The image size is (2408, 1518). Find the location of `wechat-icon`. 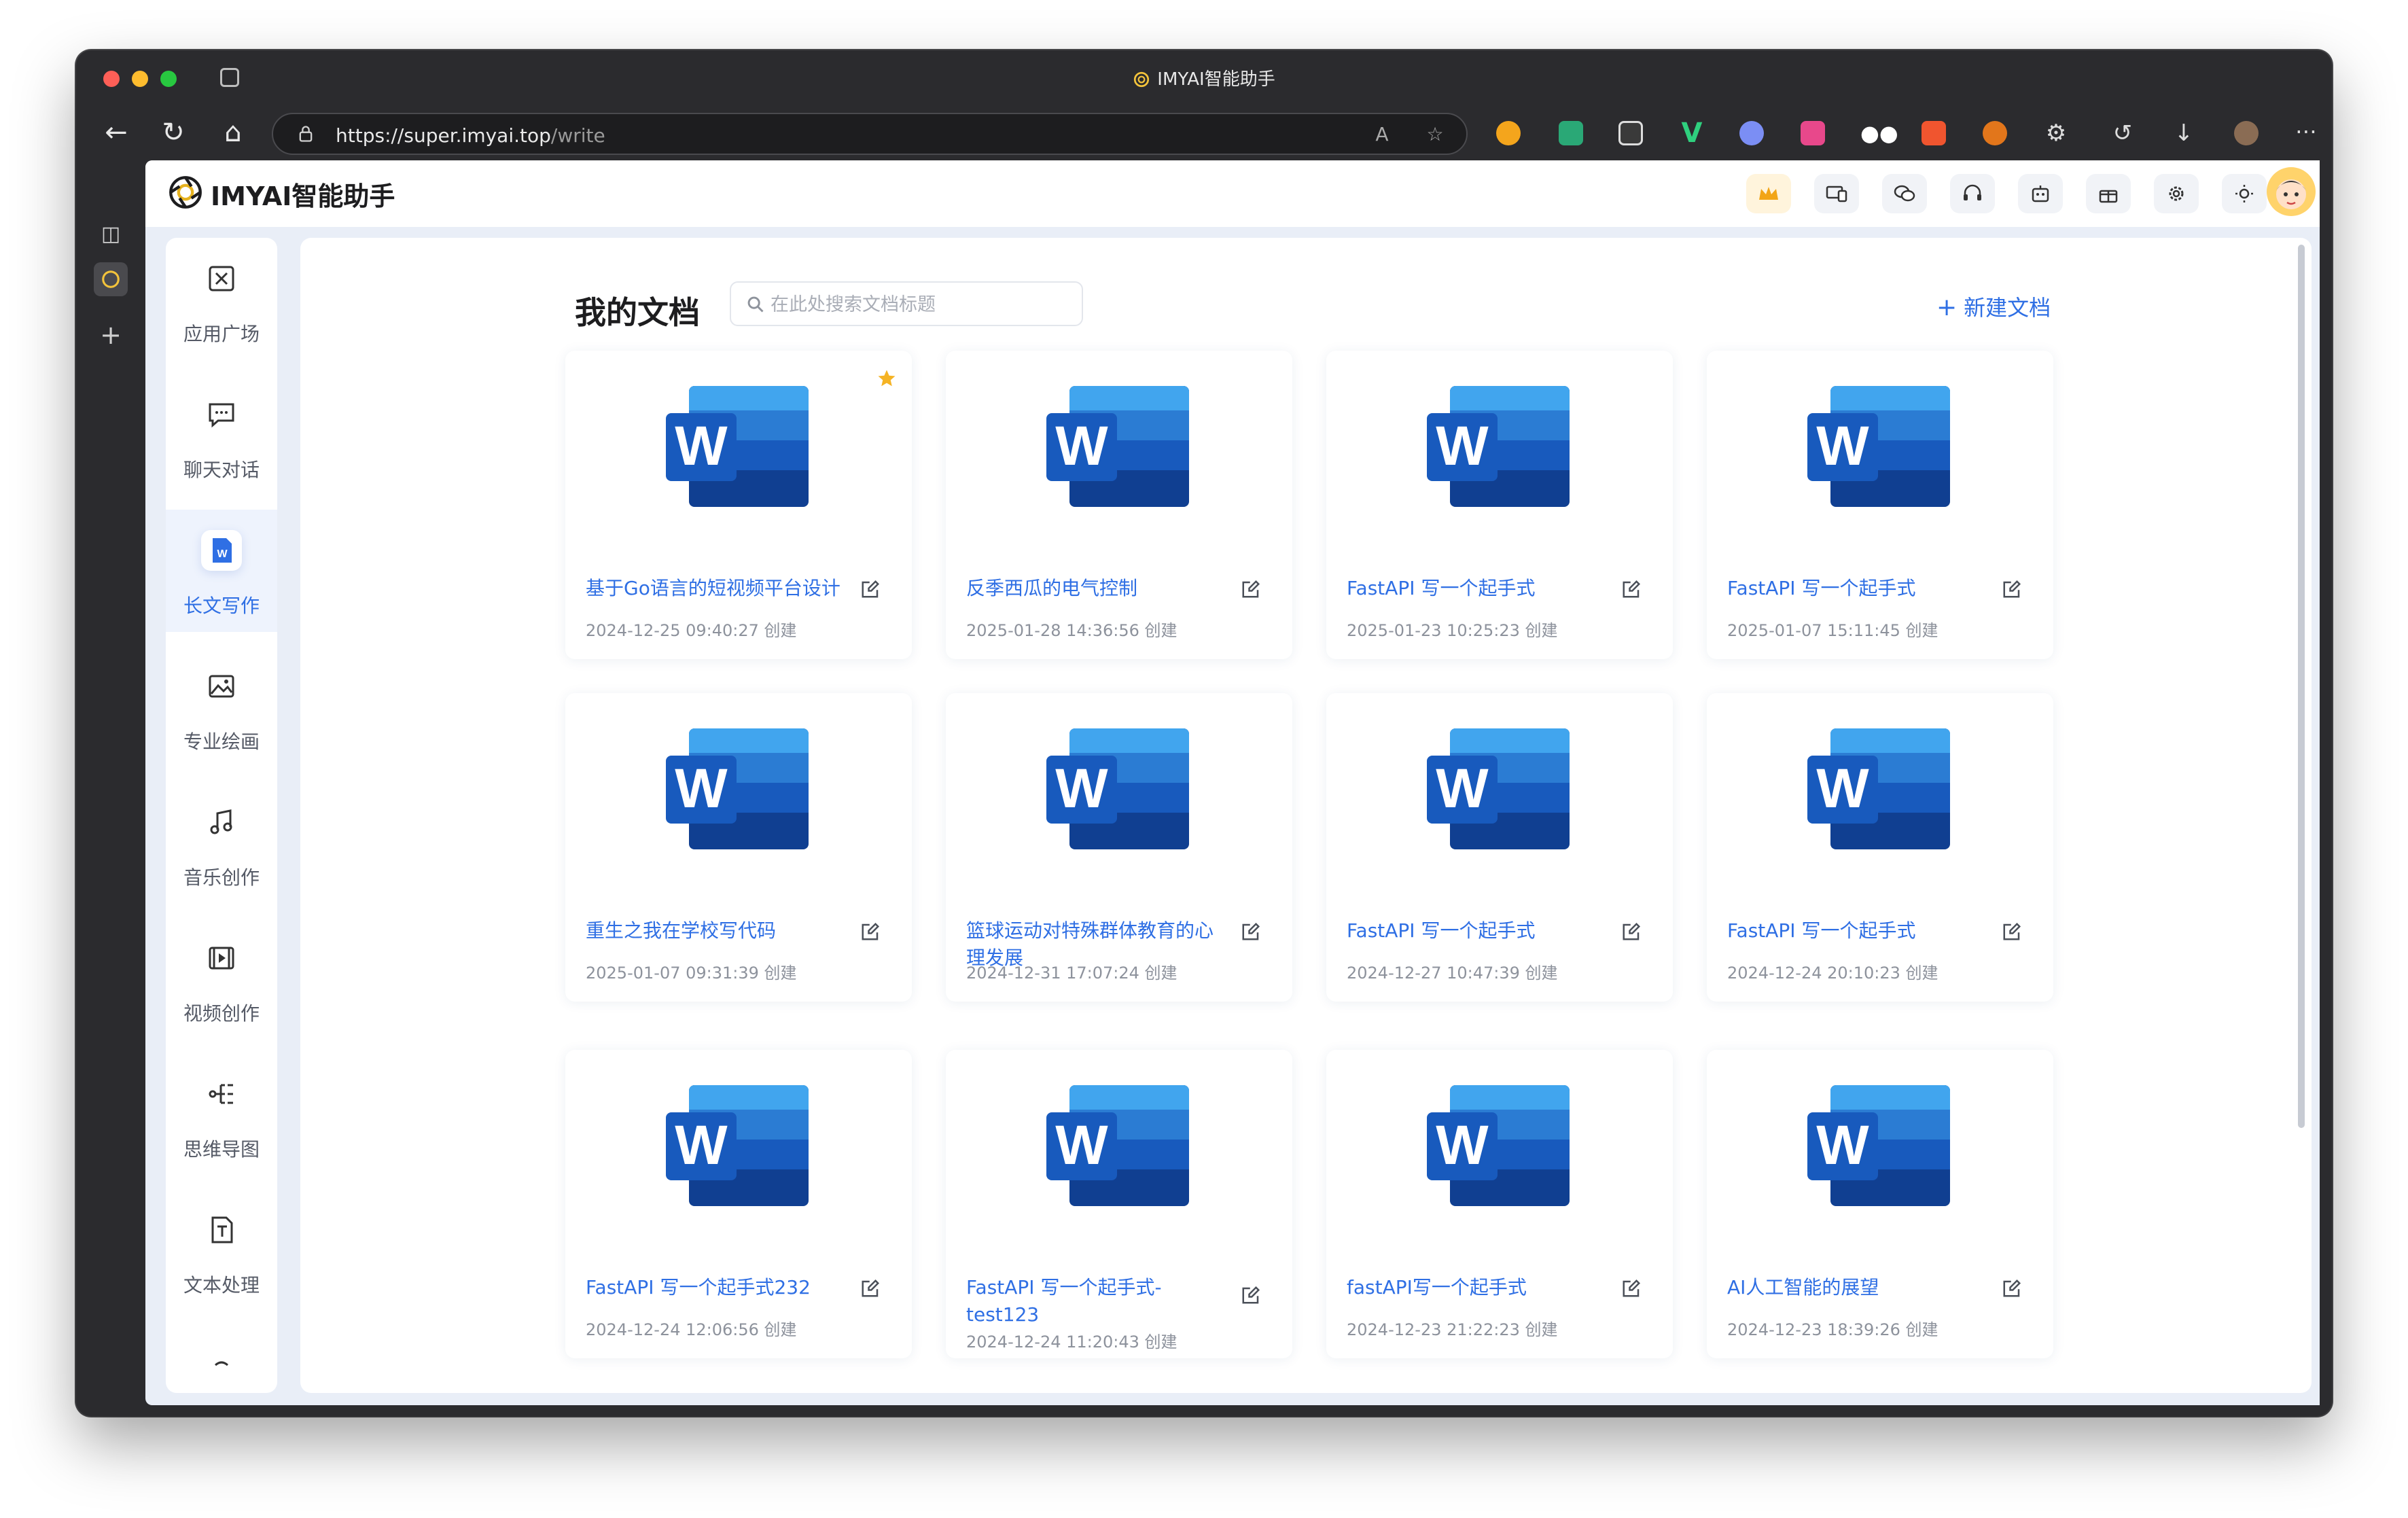

wechat-icon is located at coordinates (1904, 193).